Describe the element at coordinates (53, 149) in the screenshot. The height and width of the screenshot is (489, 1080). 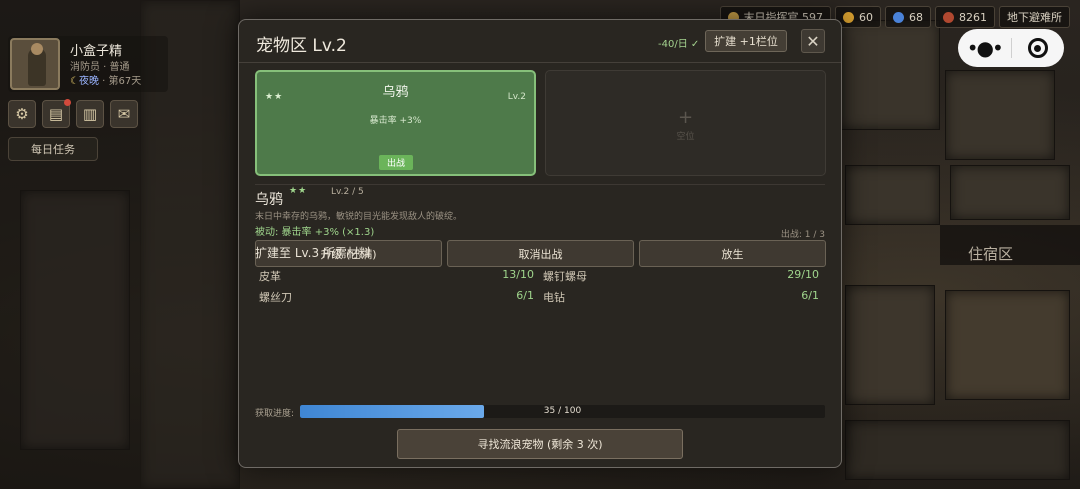
I see `daily-tasks-button: 每日任务` at that location.